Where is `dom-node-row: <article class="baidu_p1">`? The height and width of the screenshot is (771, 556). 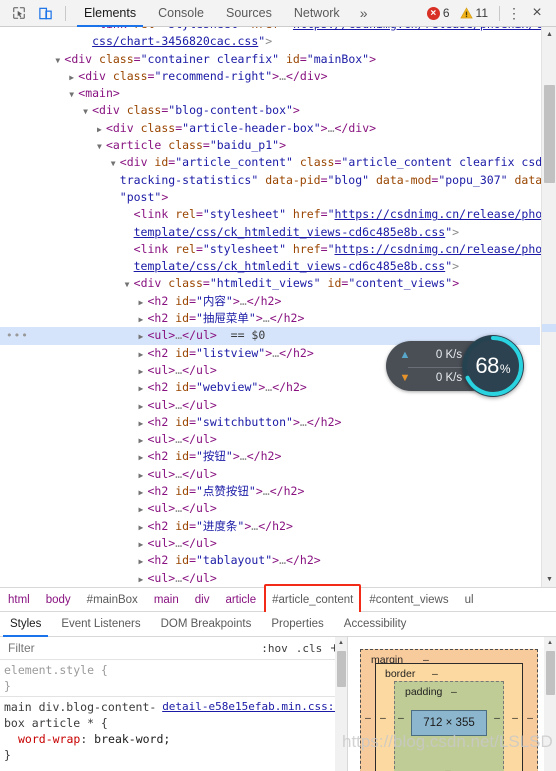 dom-node-row: <article class="baidu_p1"> is located at coordinates (270, 145).